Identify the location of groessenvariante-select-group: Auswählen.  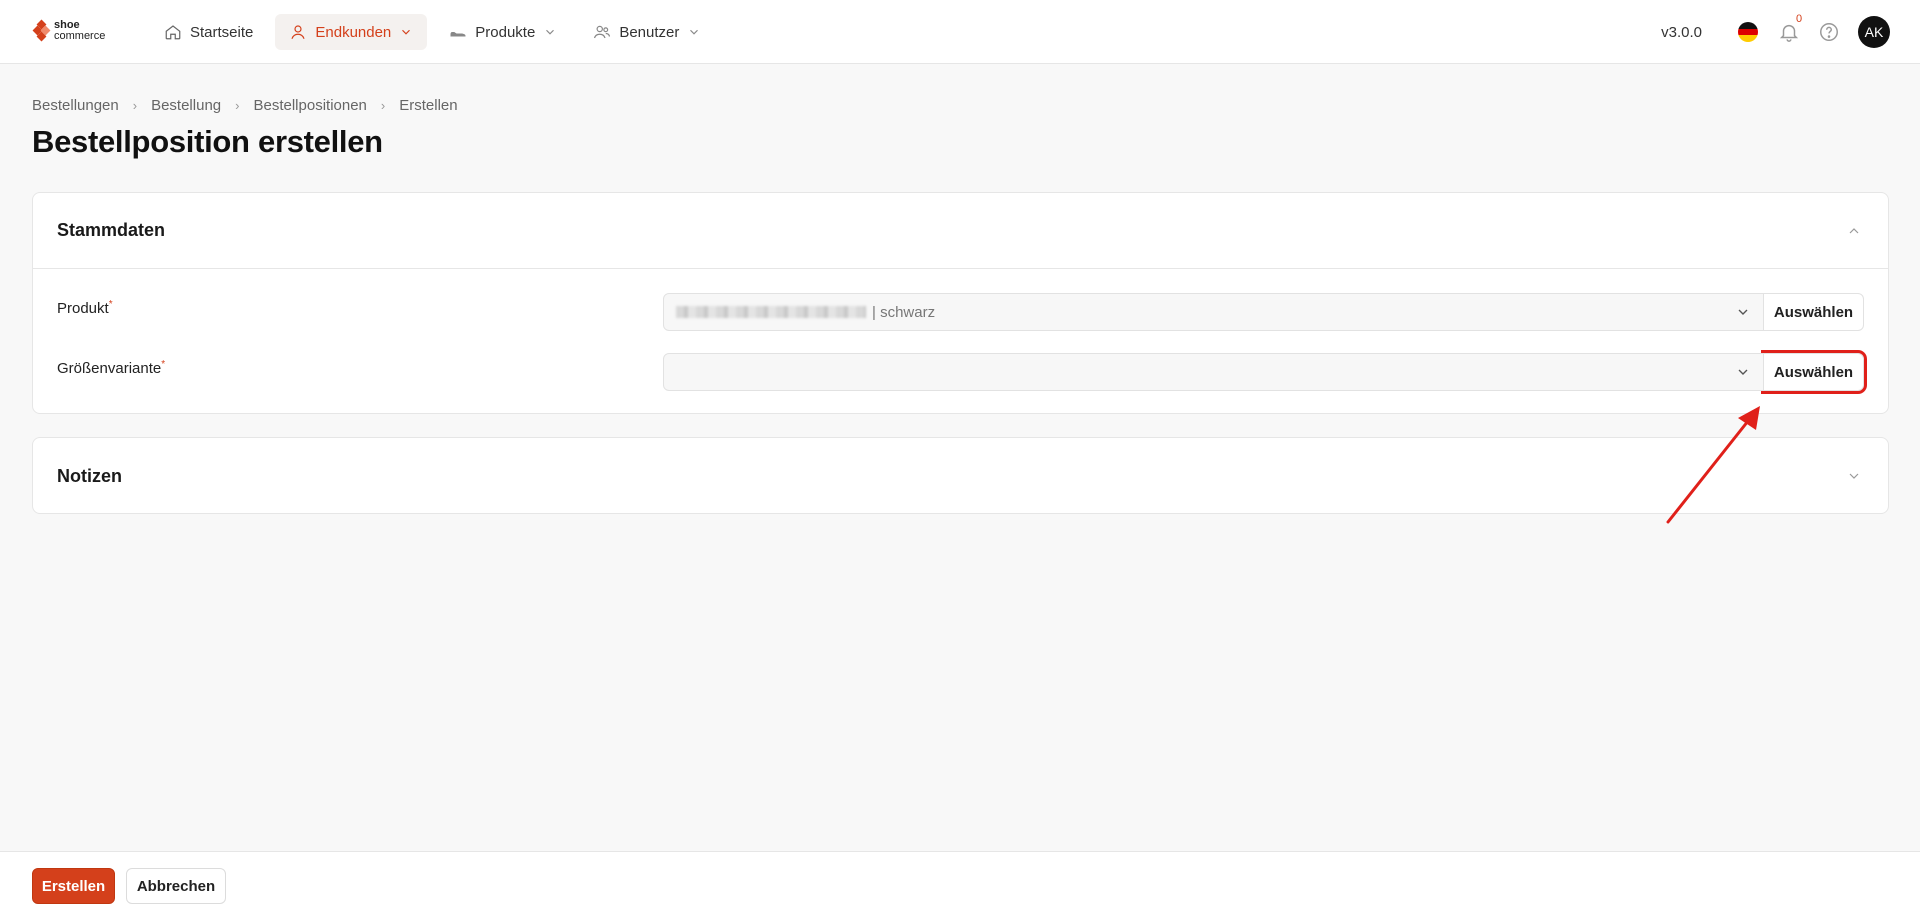
(1265, 372).